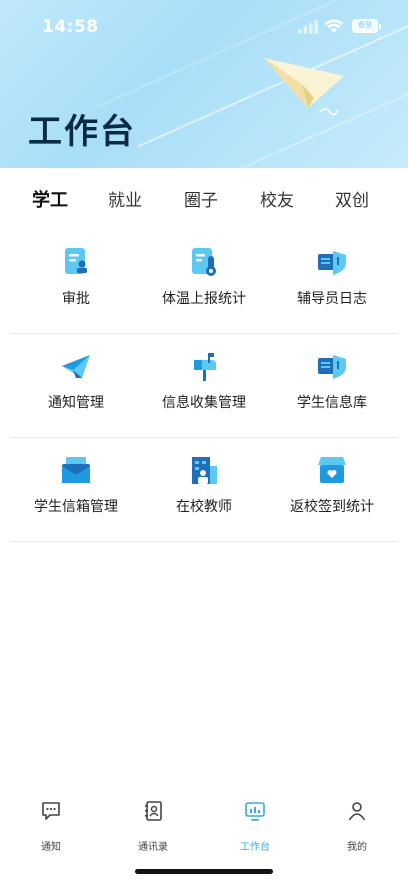 This screenshot has height=883, width=408. I want to click on grid-item-student-database: 学生信息库, so click(332, 386).